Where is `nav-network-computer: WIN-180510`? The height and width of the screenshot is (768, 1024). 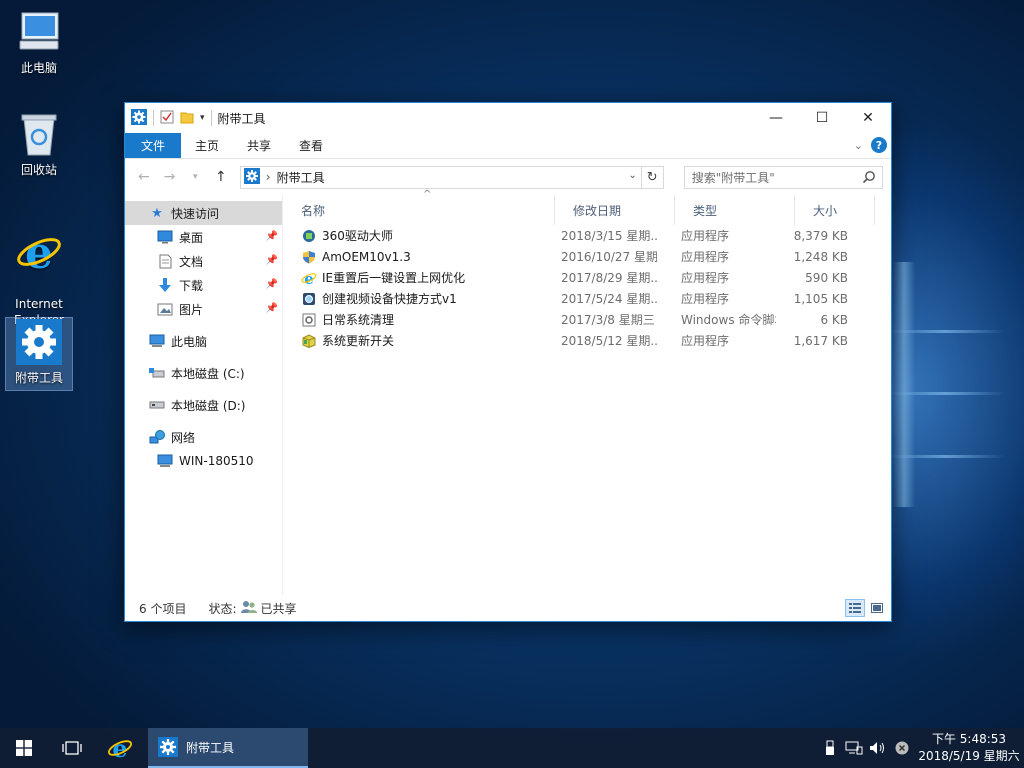 nav-network-computer: WIN-180510 is located at coordinates (203, 461).